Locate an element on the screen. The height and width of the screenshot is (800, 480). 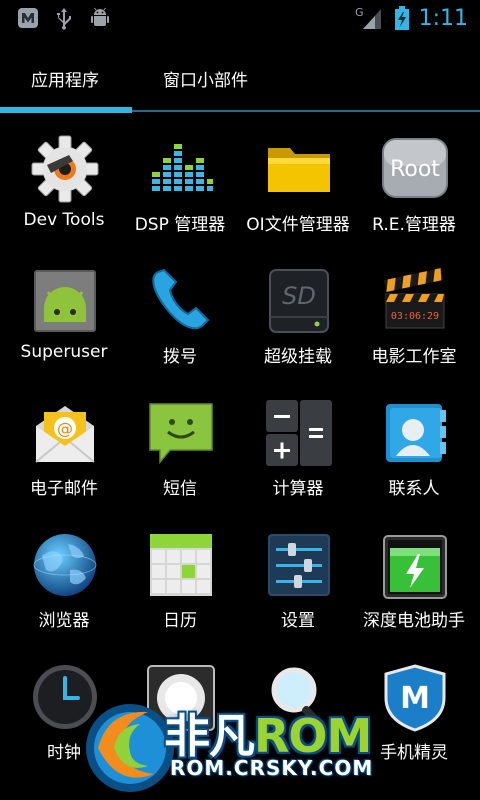
app-drawer-tabs: 应用程序 窗口小部件 is located at coordinates (240, 76).